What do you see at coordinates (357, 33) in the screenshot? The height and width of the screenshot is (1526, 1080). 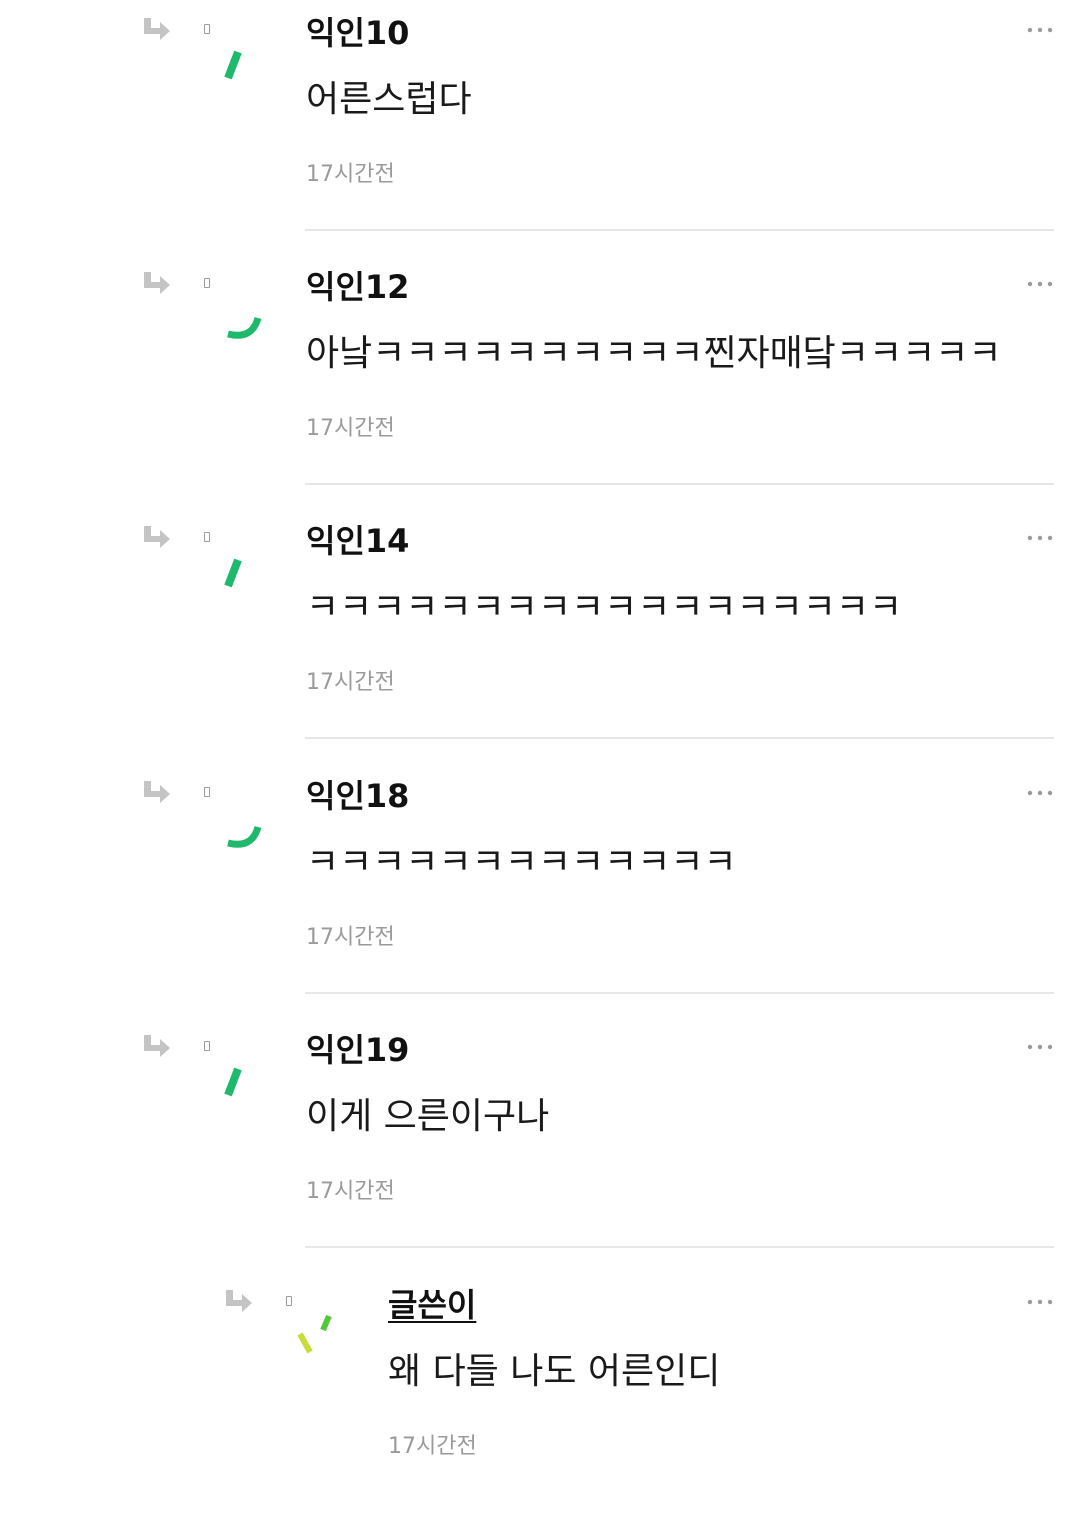 I see `author-name: 익인10` at bounding box center [357, 33].